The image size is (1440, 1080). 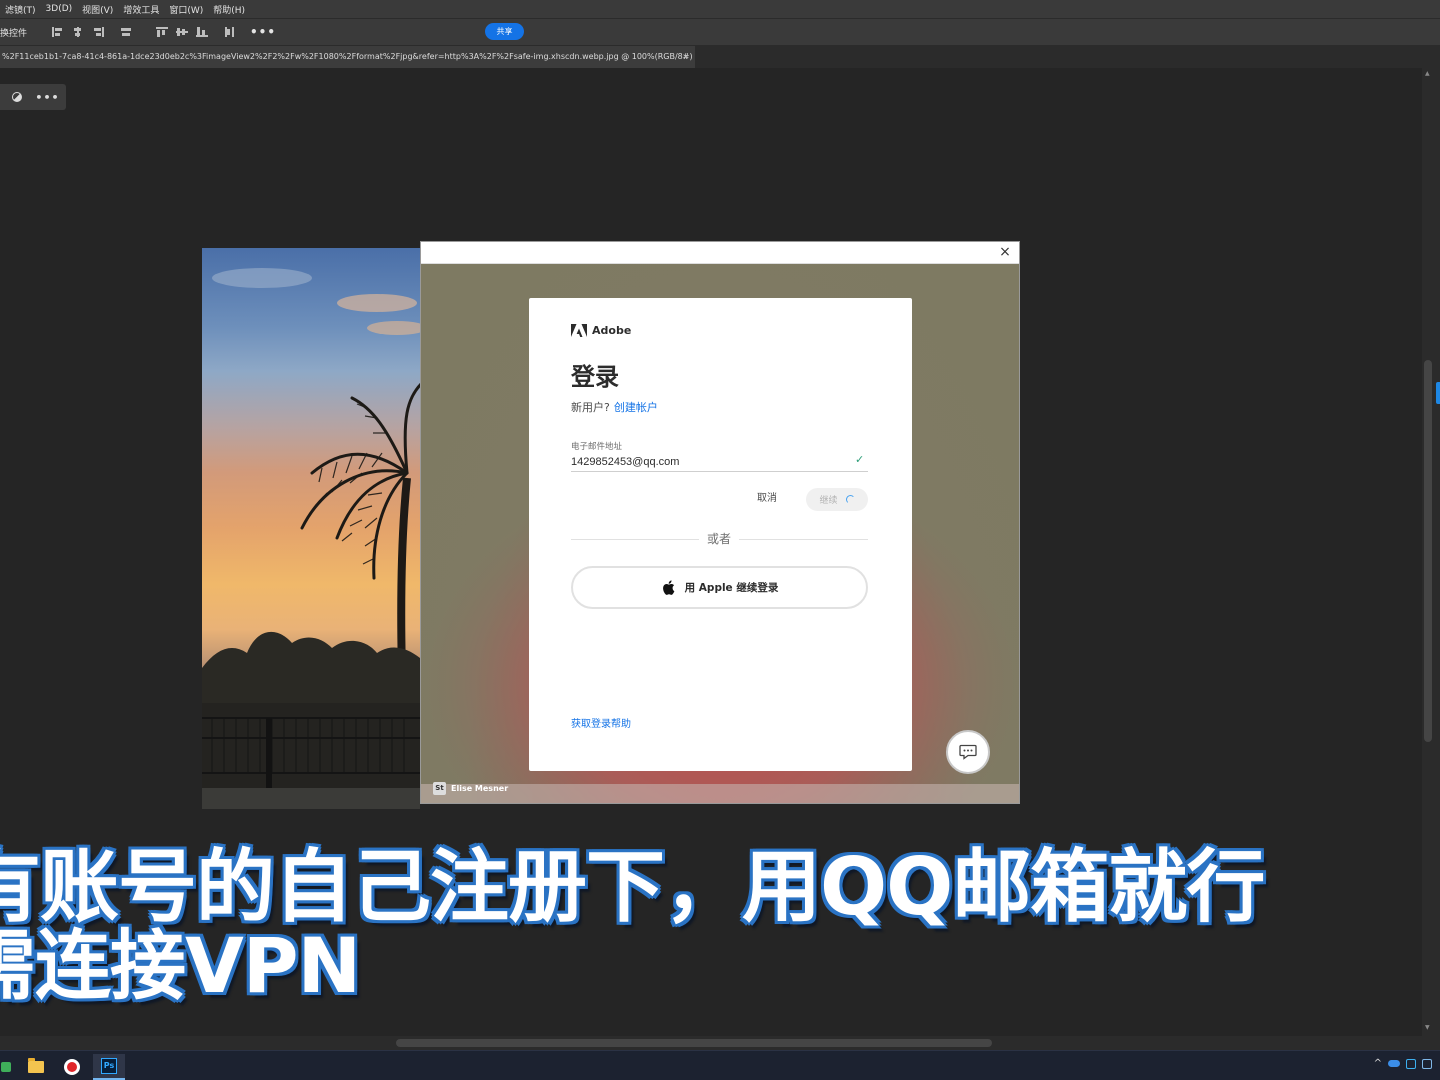 I want to click on create-account-link: 创建帐户, so click(x=636, y=407).